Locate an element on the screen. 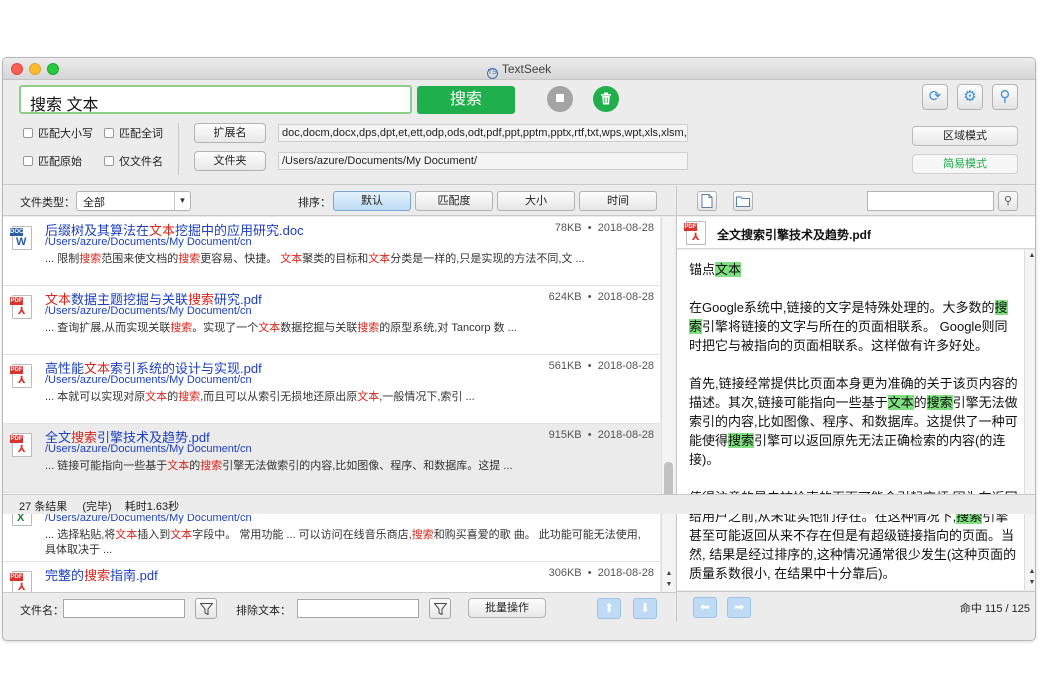 The image size is (1040, 700). preview-search-button: ⚲ is located at coordinates (1008, 201).